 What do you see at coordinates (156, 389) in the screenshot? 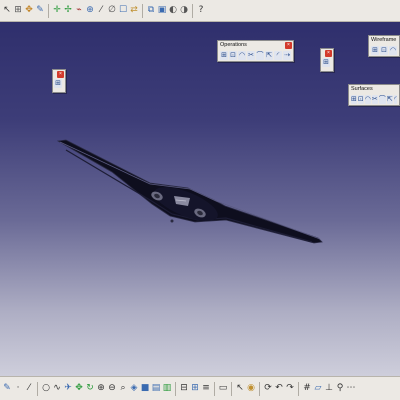
I see `hide-show-icon: ▤` at bounding box center [156, 389].